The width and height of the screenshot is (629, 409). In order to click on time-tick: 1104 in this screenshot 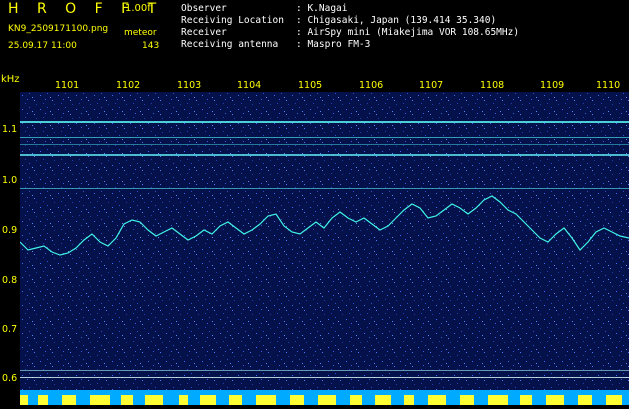, I will do `click(249, 85)`.